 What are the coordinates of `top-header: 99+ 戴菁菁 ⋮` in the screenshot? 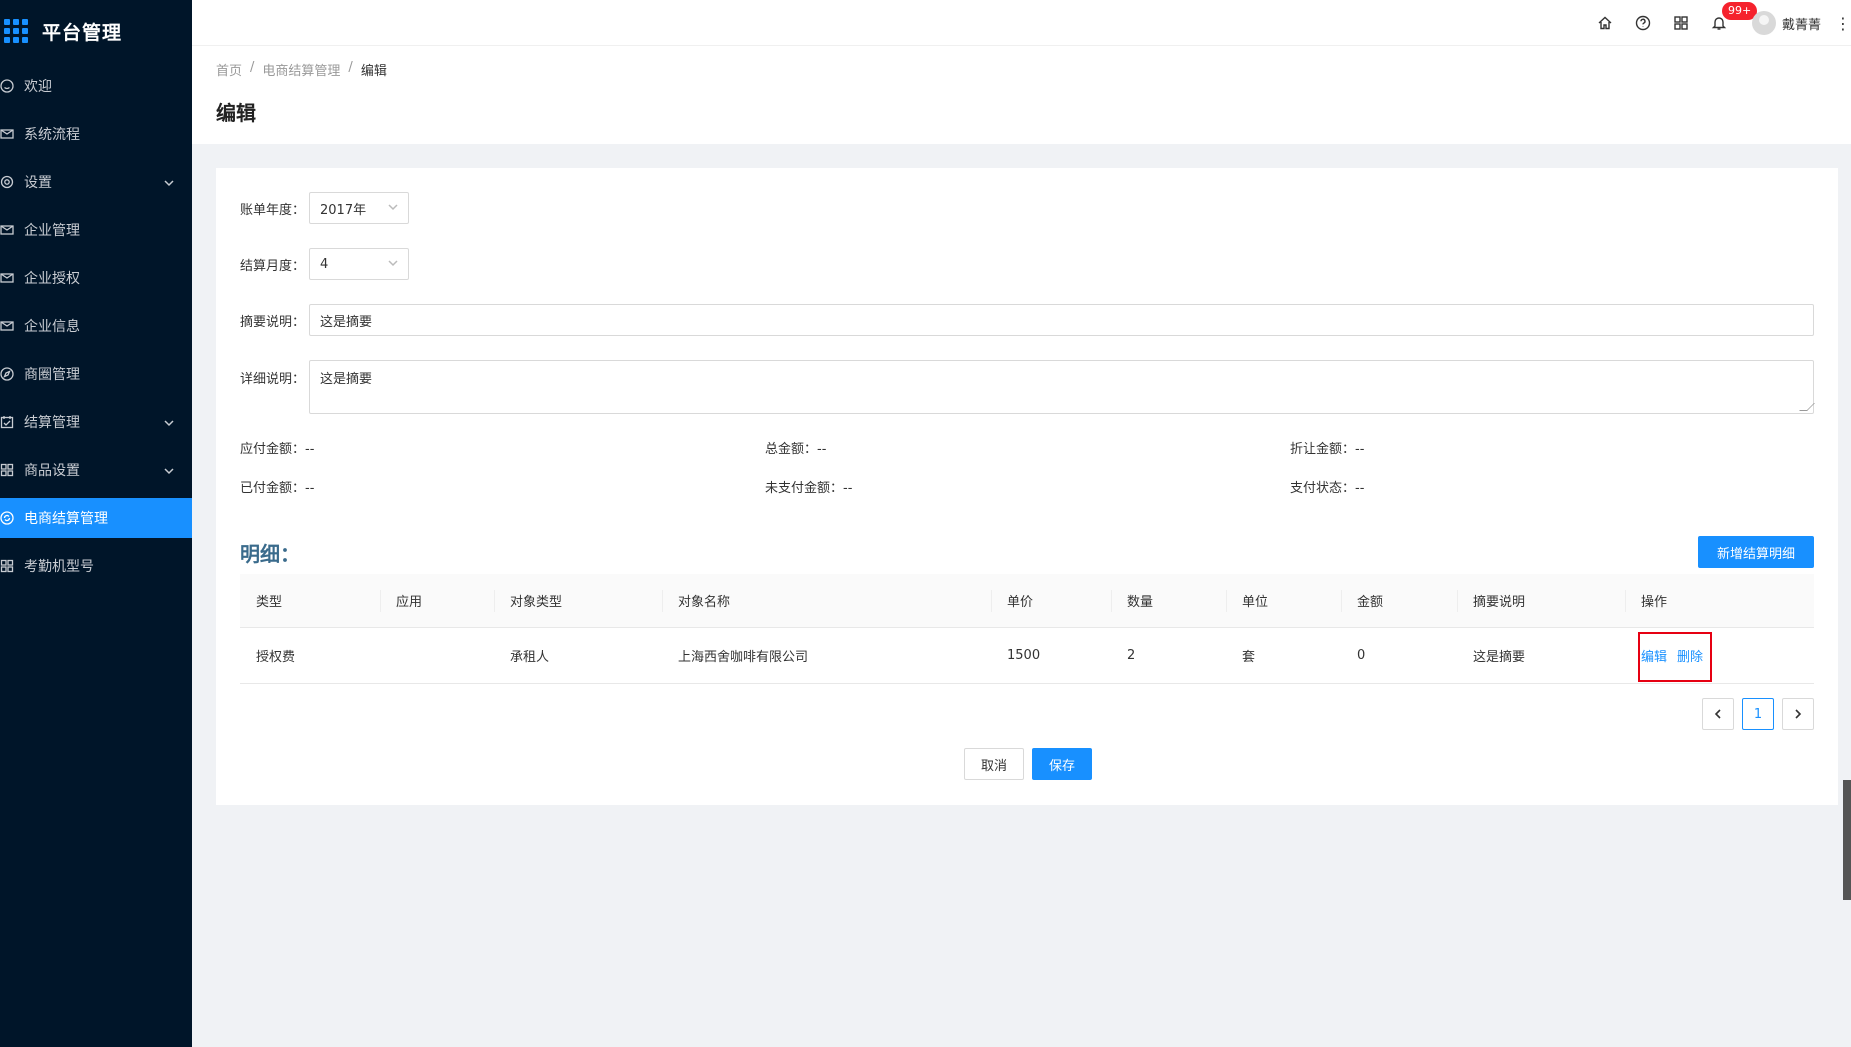 It's located at (1021, 23).